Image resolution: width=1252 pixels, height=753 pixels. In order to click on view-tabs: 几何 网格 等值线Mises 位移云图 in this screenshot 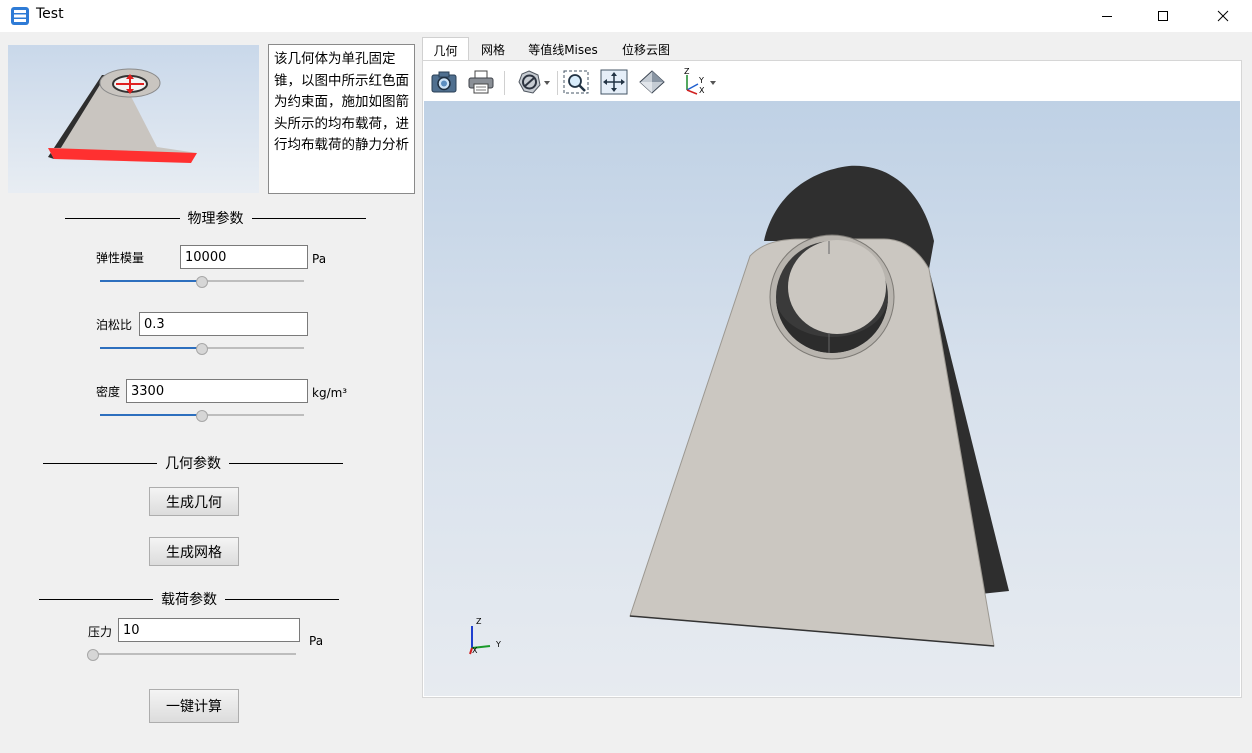, I will do `click(837, 49)`.